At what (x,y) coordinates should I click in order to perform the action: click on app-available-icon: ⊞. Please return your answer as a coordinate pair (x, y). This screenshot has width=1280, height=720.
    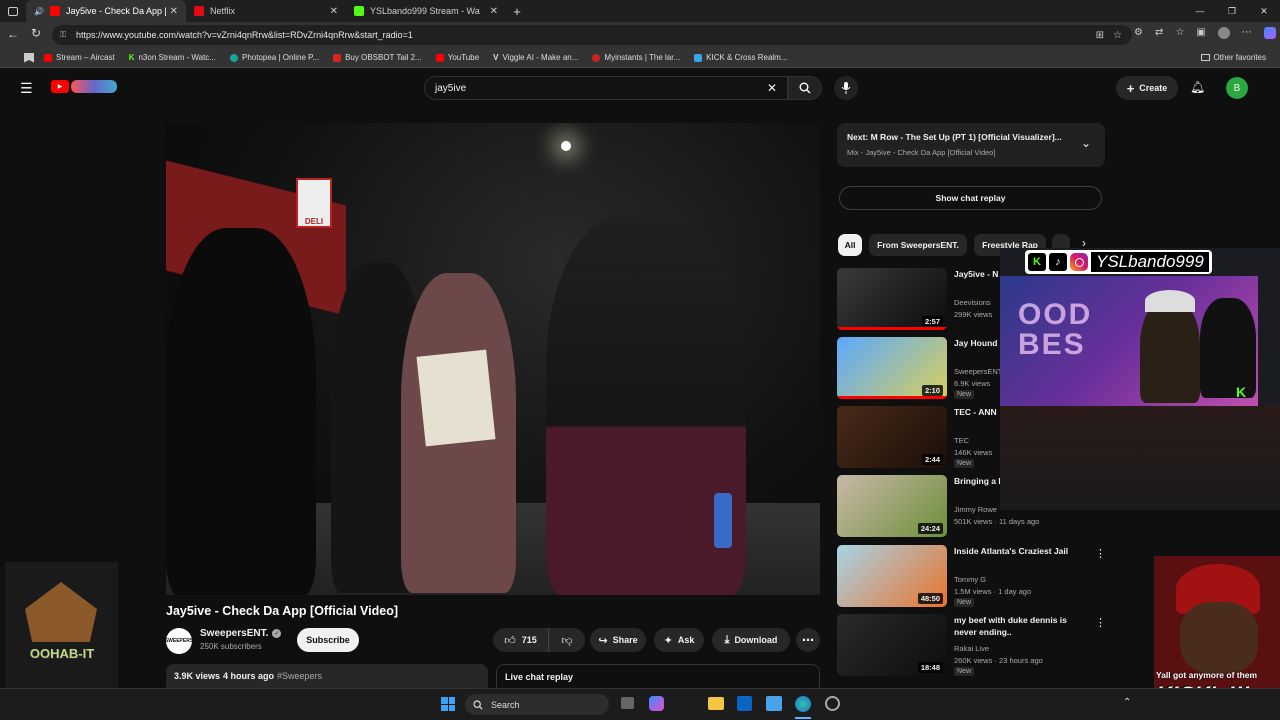
    Looking at the image, I should click on (1100, 35).